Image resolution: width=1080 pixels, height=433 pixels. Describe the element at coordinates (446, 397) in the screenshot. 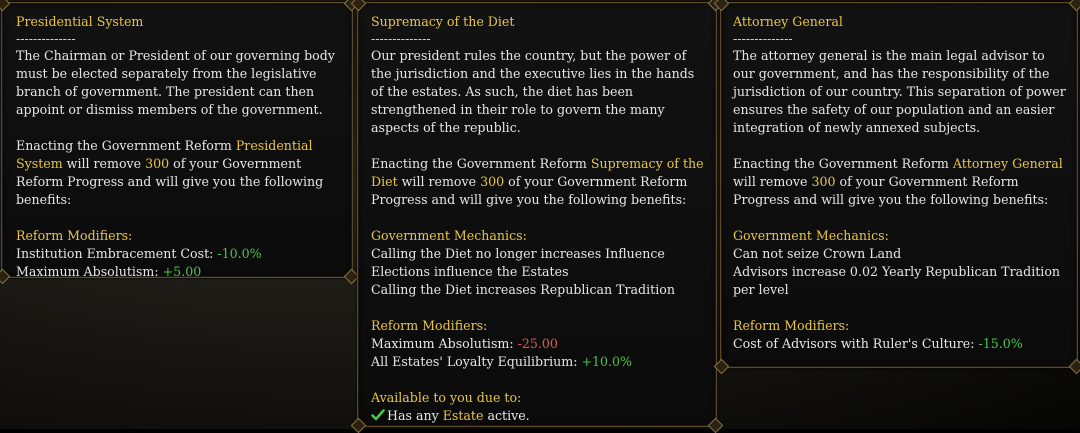

I see `available-heading: Available to you due to:` at that location.